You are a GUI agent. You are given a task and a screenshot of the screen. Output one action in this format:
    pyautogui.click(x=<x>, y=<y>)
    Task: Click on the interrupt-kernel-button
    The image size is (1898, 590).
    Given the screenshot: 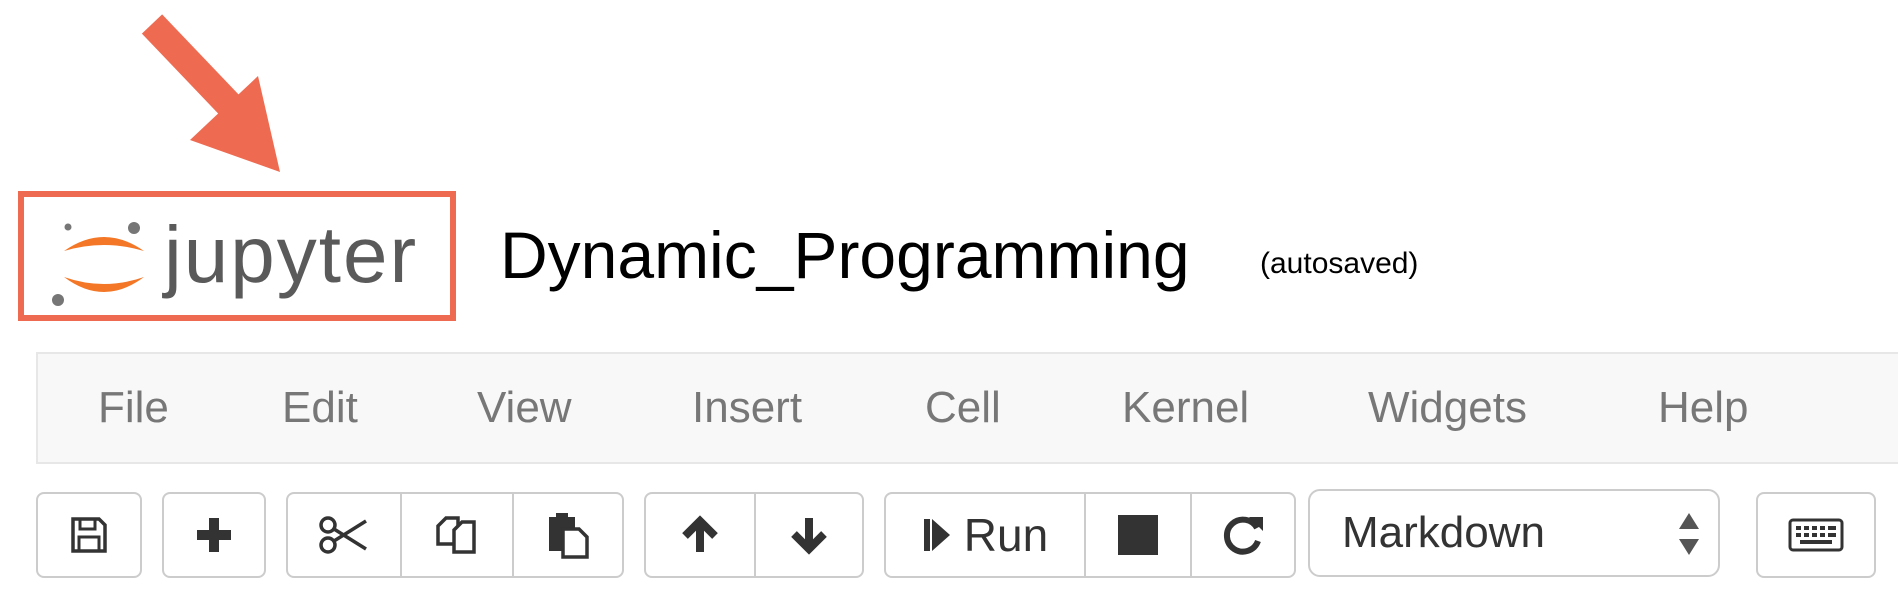 What is the action you would take?
    pyautogui.click(x=1137, y=535)
    